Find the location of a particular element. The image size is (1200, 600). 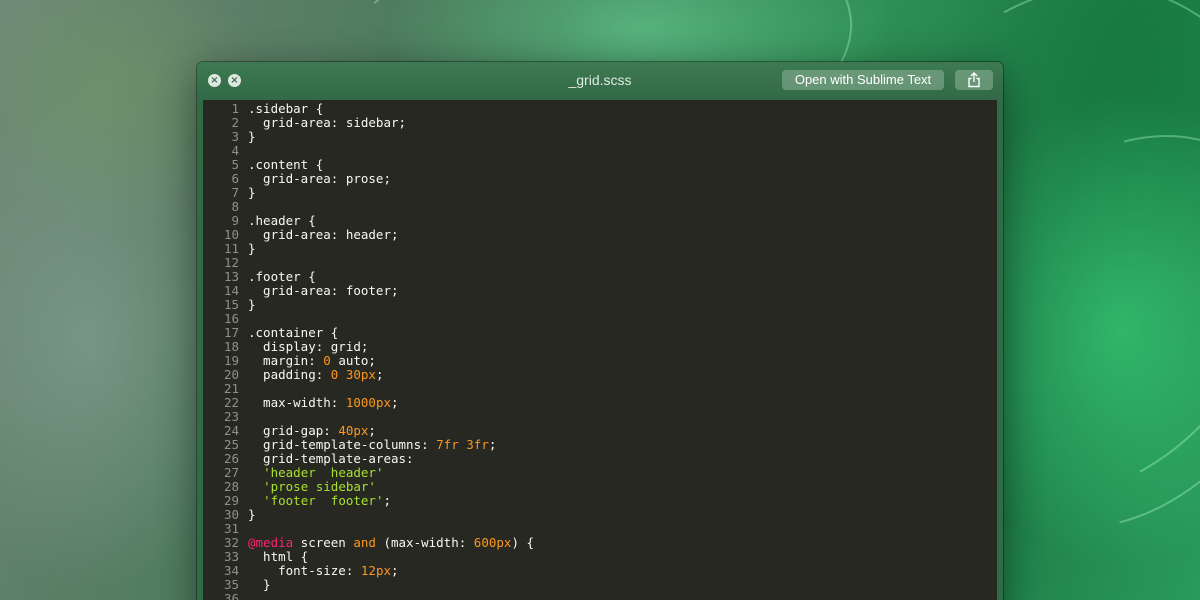

close-icon: × is located at coordinates (214, 80).